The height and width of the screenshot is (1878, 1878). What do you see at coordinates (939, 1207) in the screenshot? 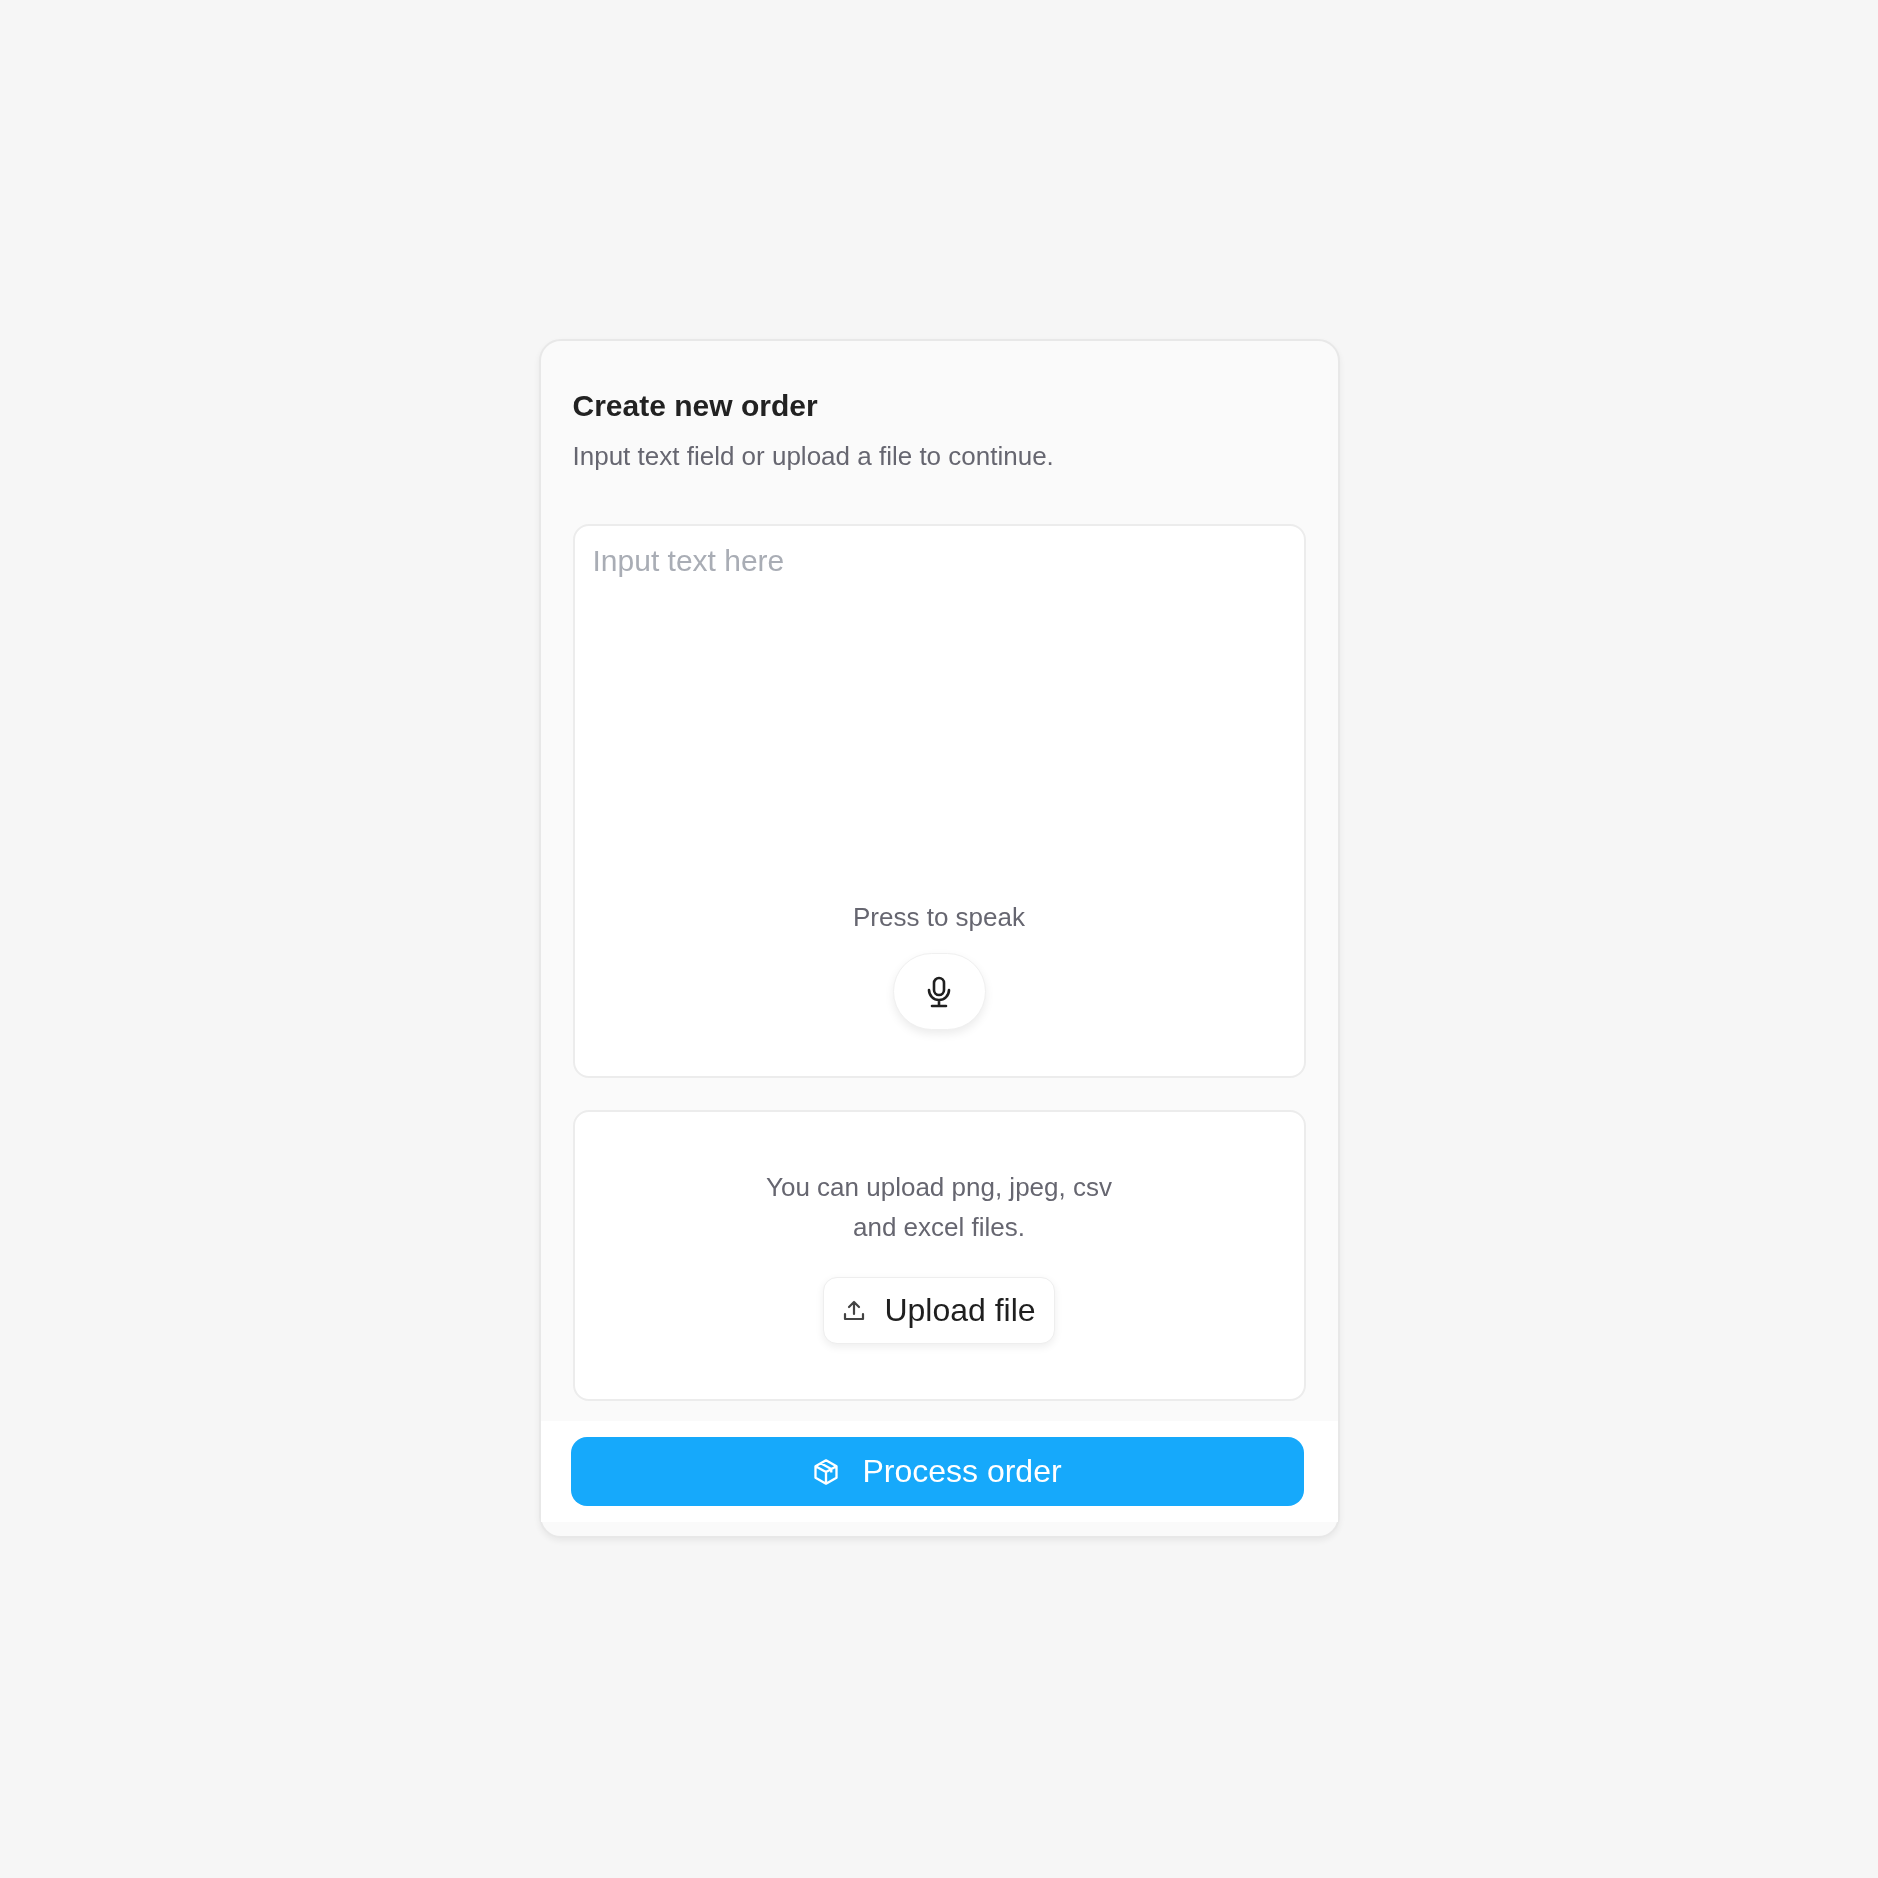
I see `upload-hint: You can upload png, jpeg, csv and excel files.` at bounding box center [939, 1207].